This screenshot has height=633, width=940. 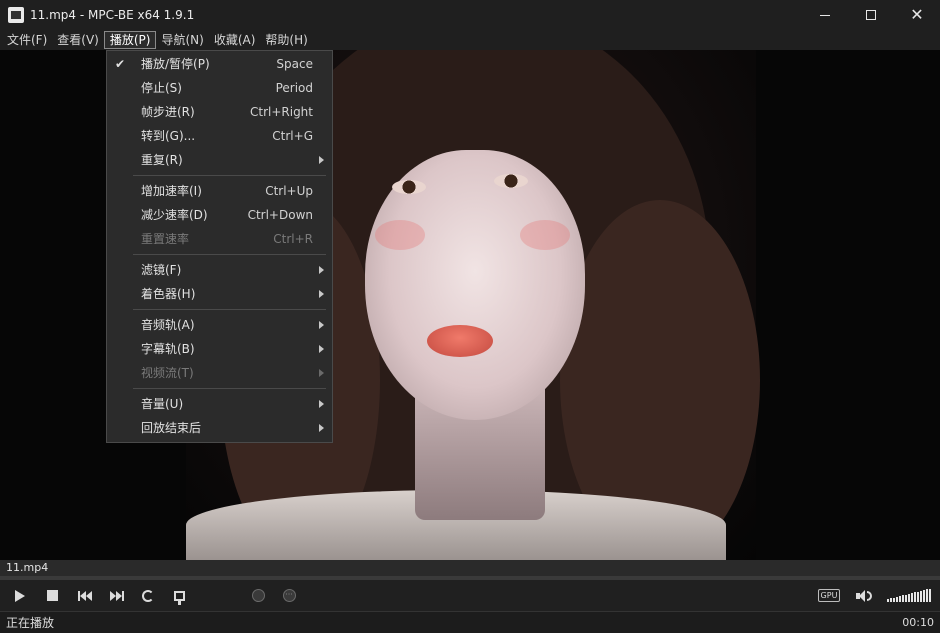 I want to click on gpu-badge: GPU, so click(x=829, y=595).